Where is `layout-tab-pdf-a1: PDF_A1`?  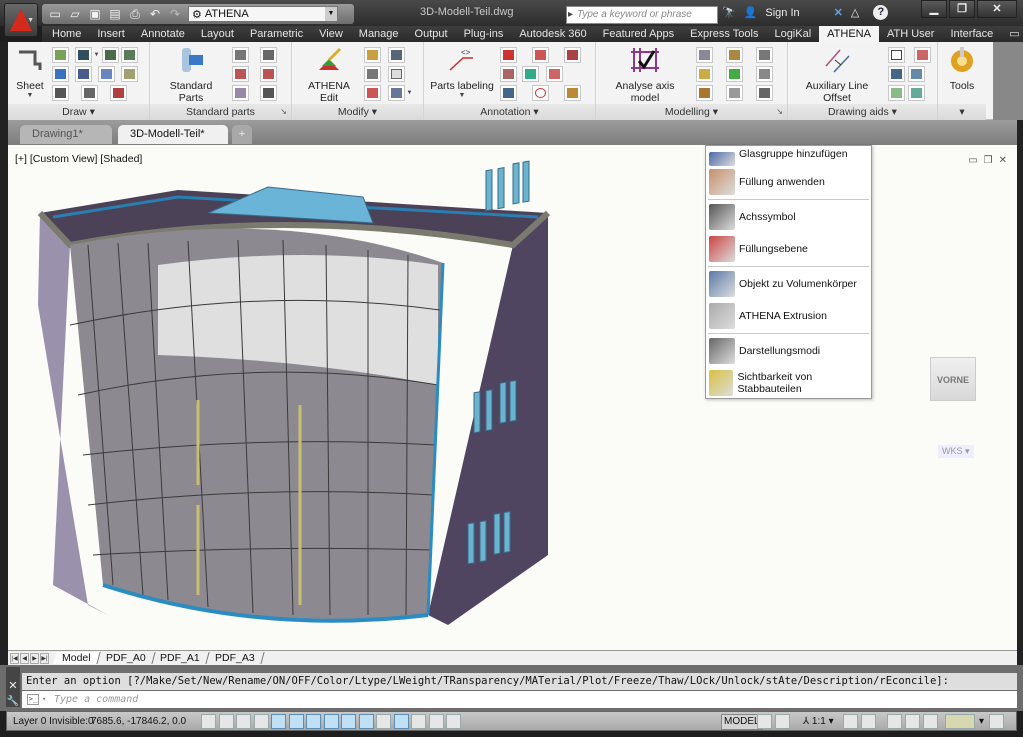 layout-tab-pdf-a1: PDF_A1 is located at coordinates (180, 658).